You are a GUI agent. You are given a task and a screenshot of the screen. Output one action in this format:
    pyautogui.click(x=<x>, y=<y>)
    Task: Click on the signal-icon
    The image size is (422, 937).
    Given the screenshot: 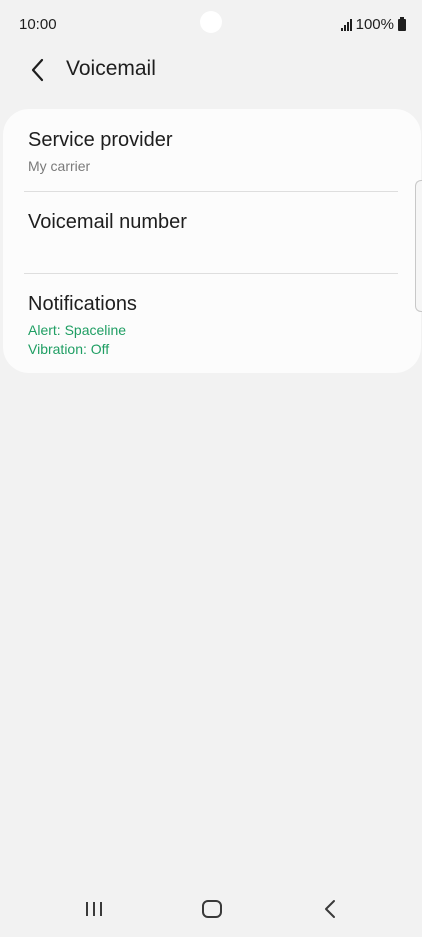 What is the action you would take?
    pyautogui.click(x=346, y=24)
    